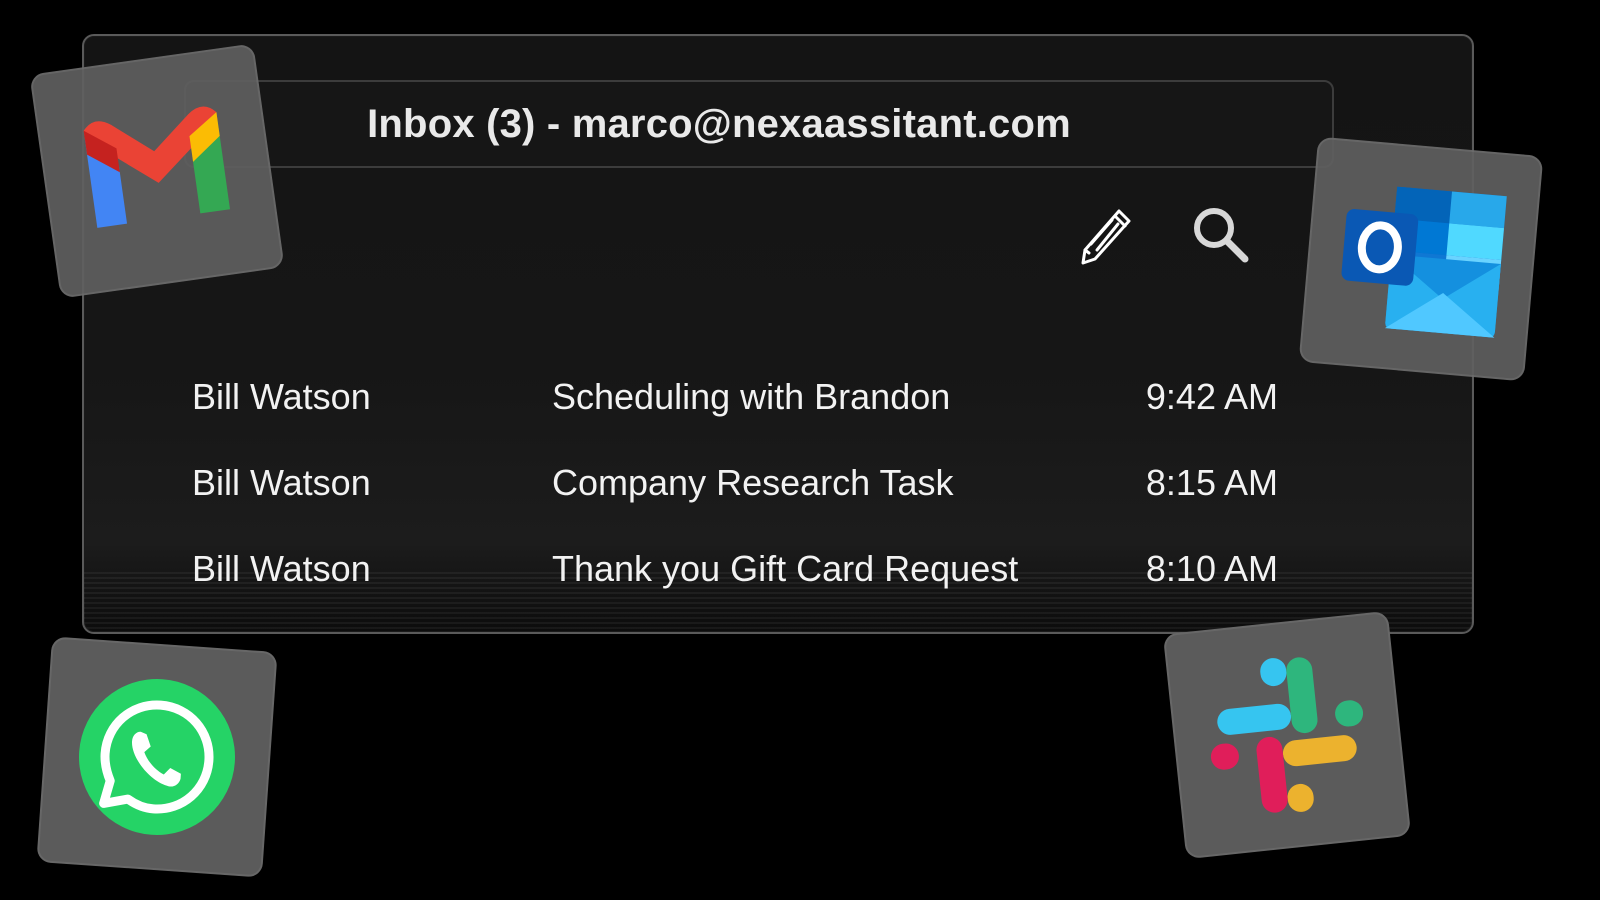  Describe the element at coordinates (751, 396) in the screenshot. I see `email-subject: Scheduling with Brandon` at that location.